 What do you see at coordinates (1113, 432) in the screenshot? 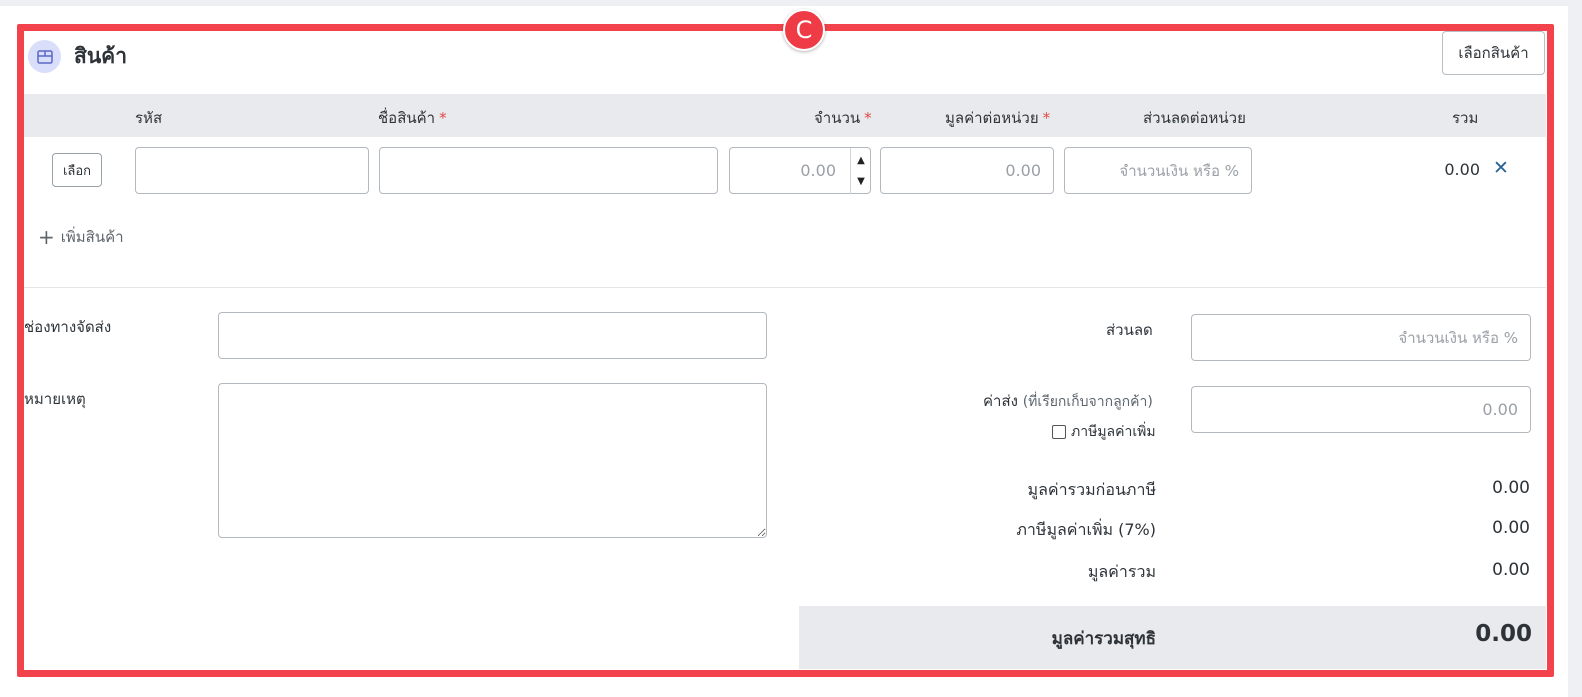
I see `vat-checkbox-label: ภาษีมูลค่าเพิ่ม` at bounding box center [1113, 432].